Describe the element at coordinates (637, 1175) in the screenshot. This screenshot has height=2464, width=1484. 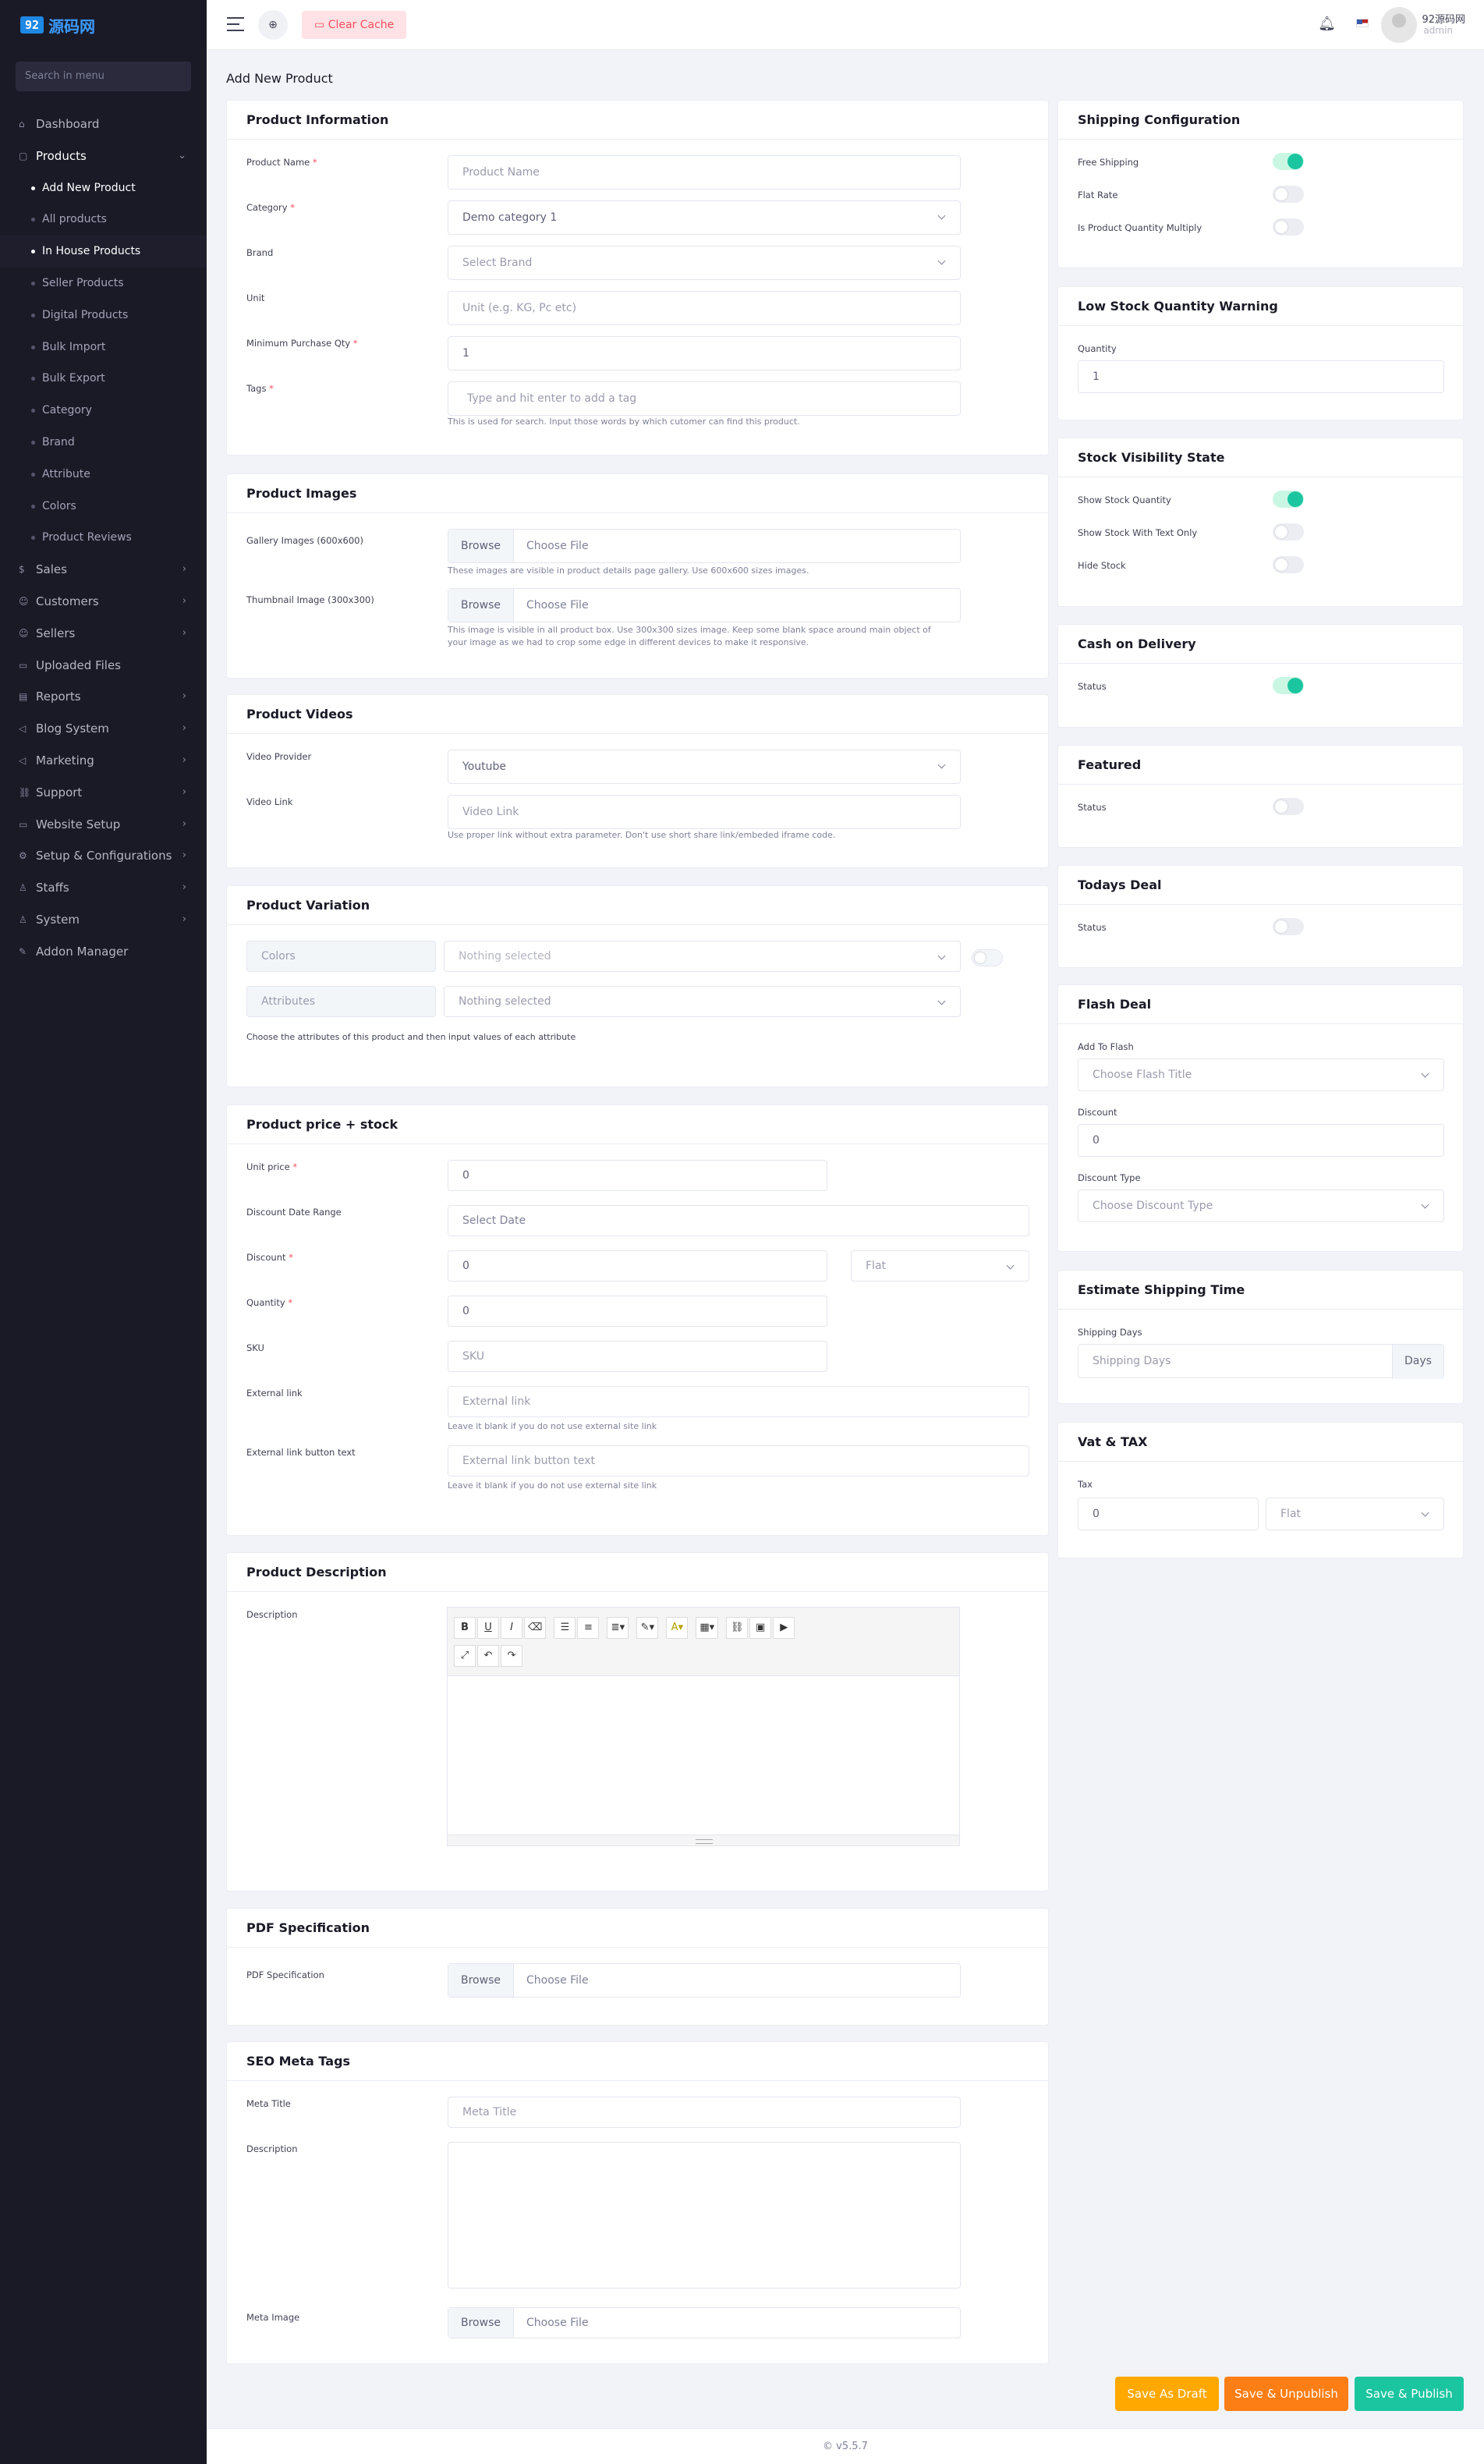
I see `unit-price-input: 0` at that location.